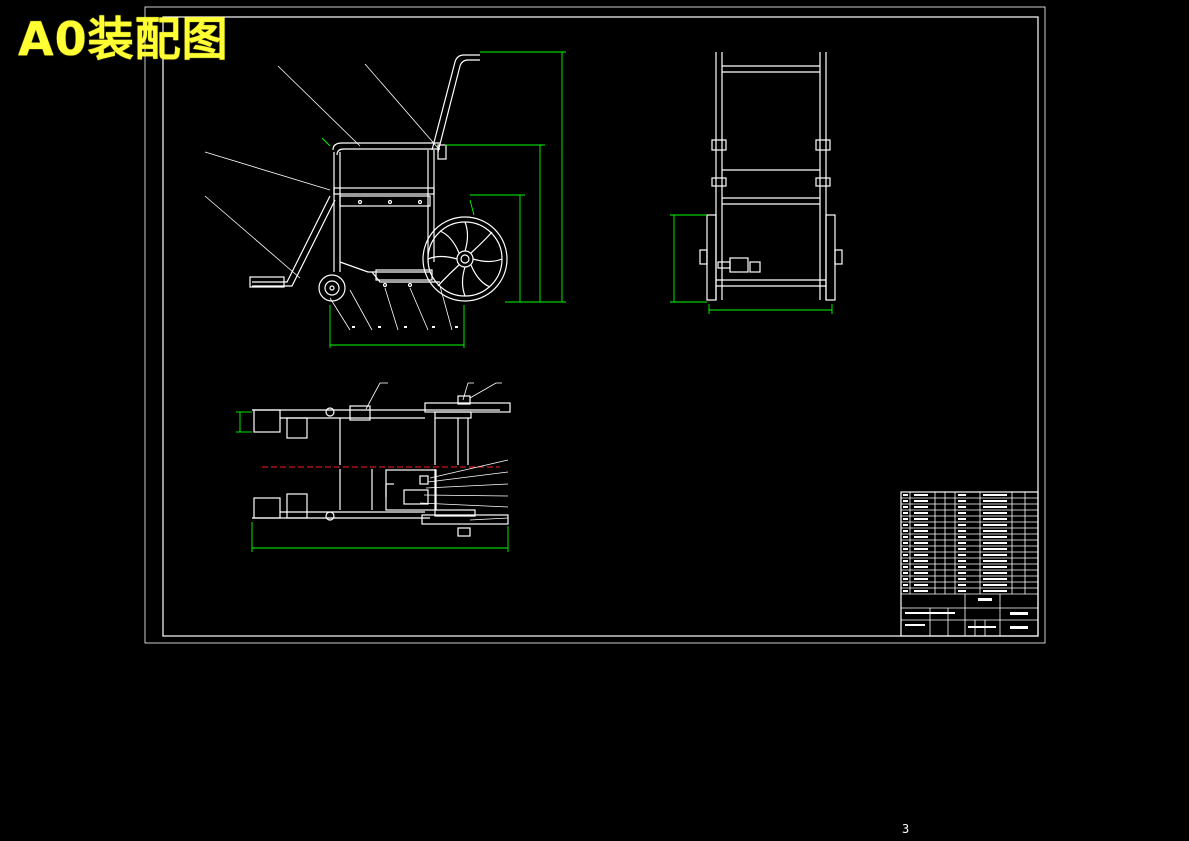 The width and height of the screenshot is (1189, 841). What do you see at coordinates (756, 183) in the screenshot?
I see `side-view` at bounding box center [756, 183].